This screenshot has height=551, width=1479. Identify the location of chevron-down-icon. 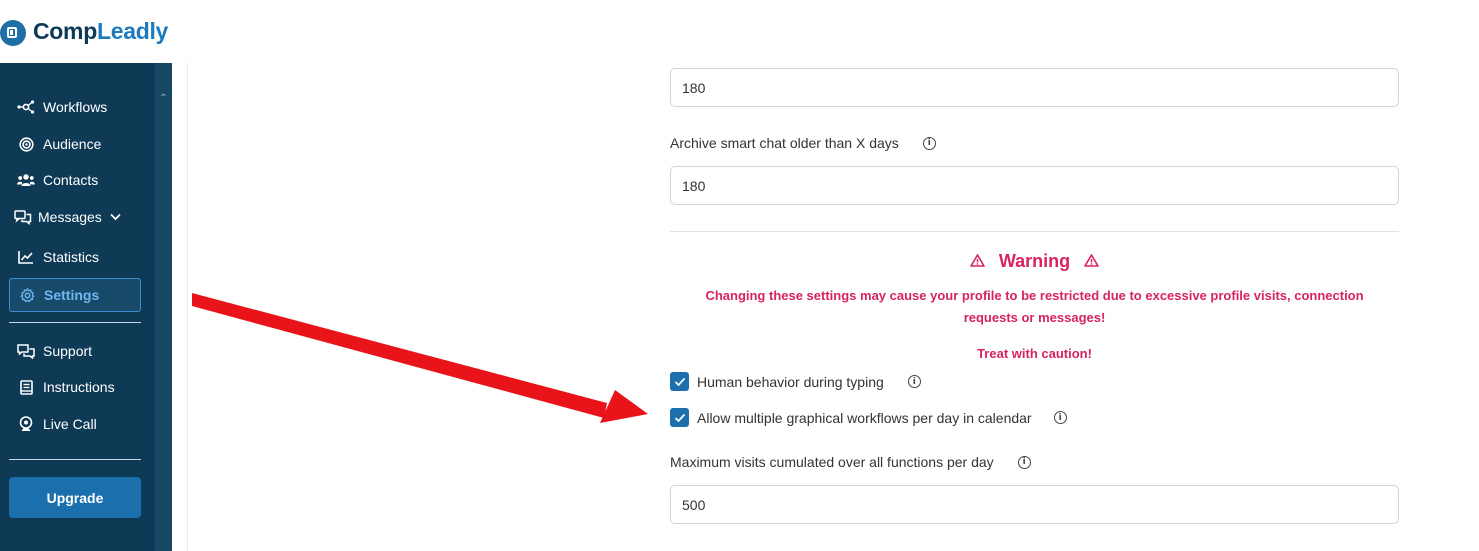
(115, 217).